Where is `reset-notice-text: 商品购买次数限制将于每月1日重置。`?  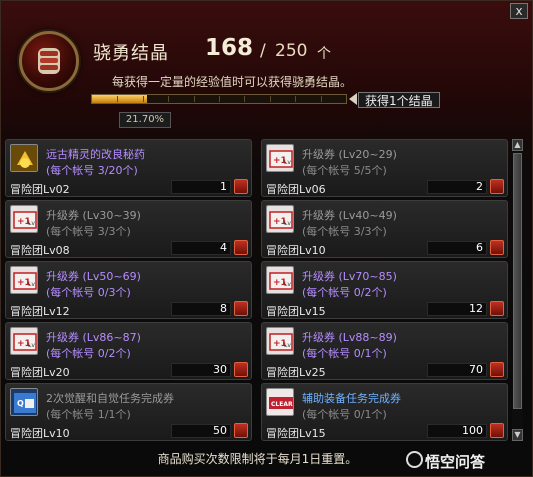
reset-notice-text: 商品购买次数限制将于每月1日重置。 is located at coordinates (257, 459).